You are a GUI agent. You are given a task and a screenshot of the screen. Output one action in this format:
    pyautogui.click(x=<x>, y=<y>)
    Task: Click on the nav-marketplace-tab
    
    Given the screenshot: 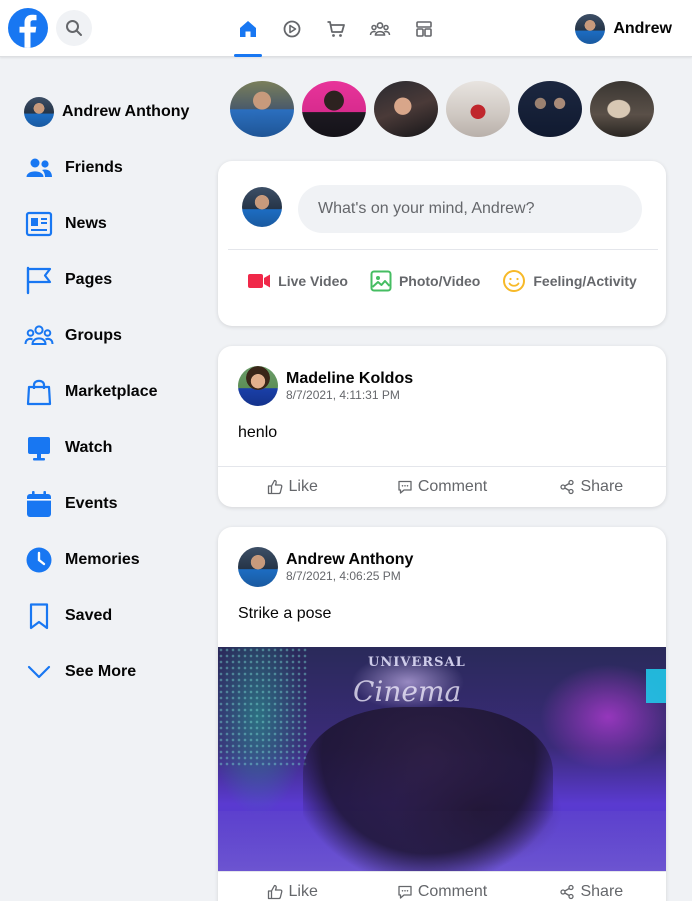 What is the action you would take?
    pyautogui.click(x=336, y=29)
    